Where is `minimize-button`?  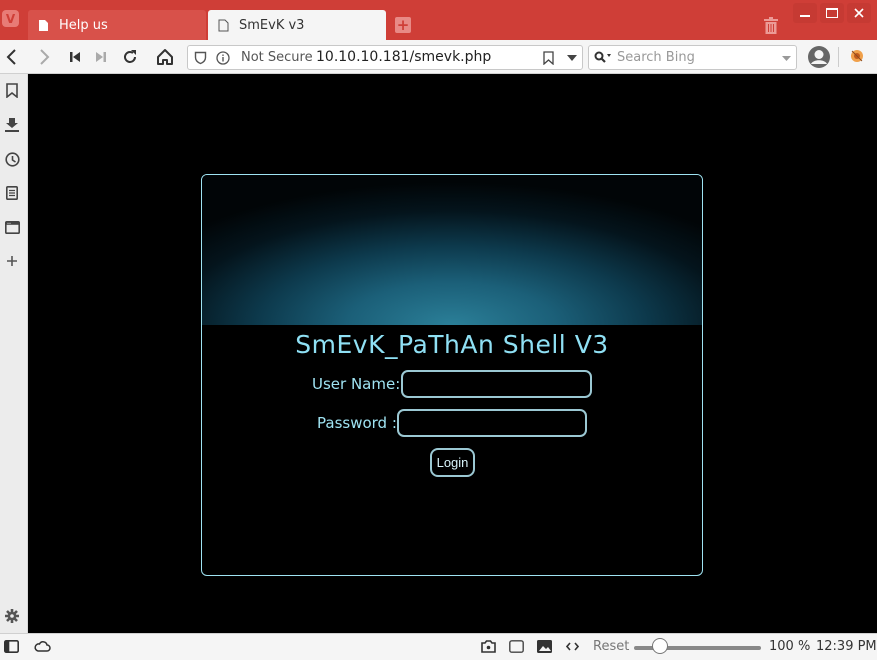
minimize-button is located at coordinates (805, 13).